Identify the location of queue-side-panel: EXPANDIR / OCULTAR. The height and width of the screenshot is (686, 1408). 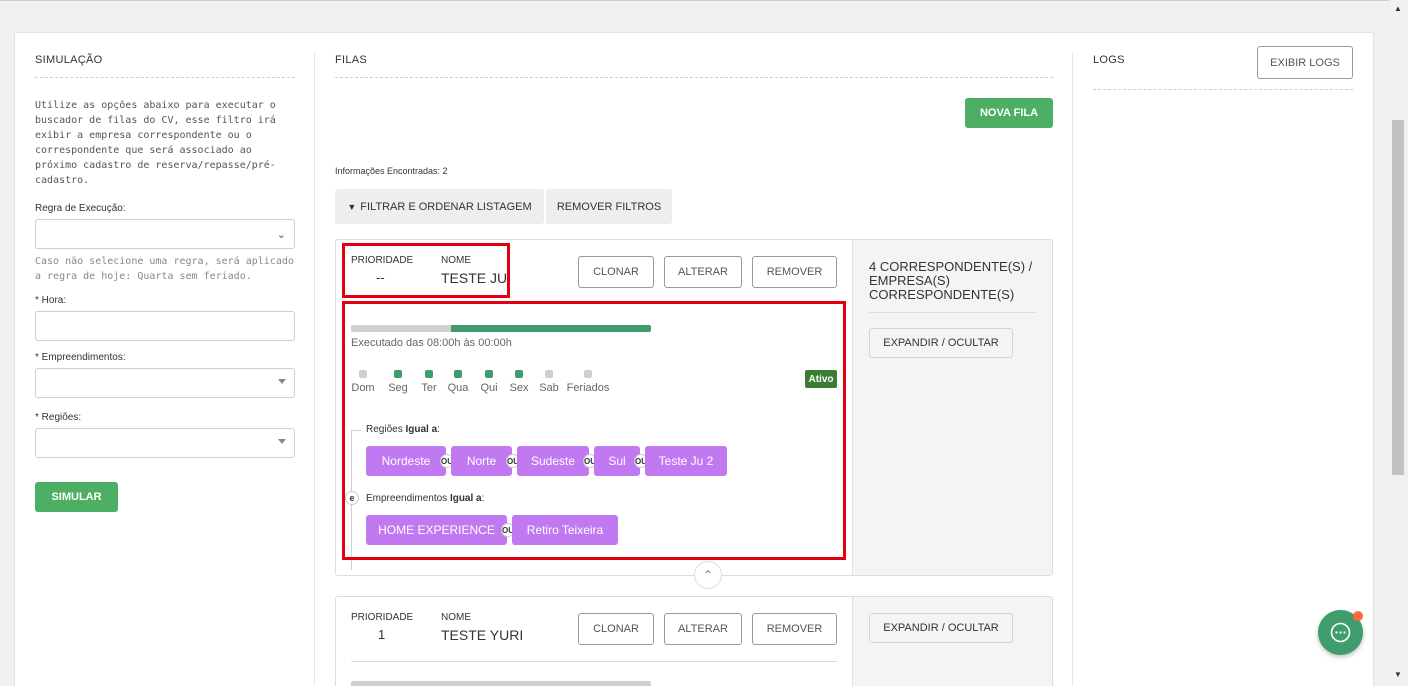
(952, 641).